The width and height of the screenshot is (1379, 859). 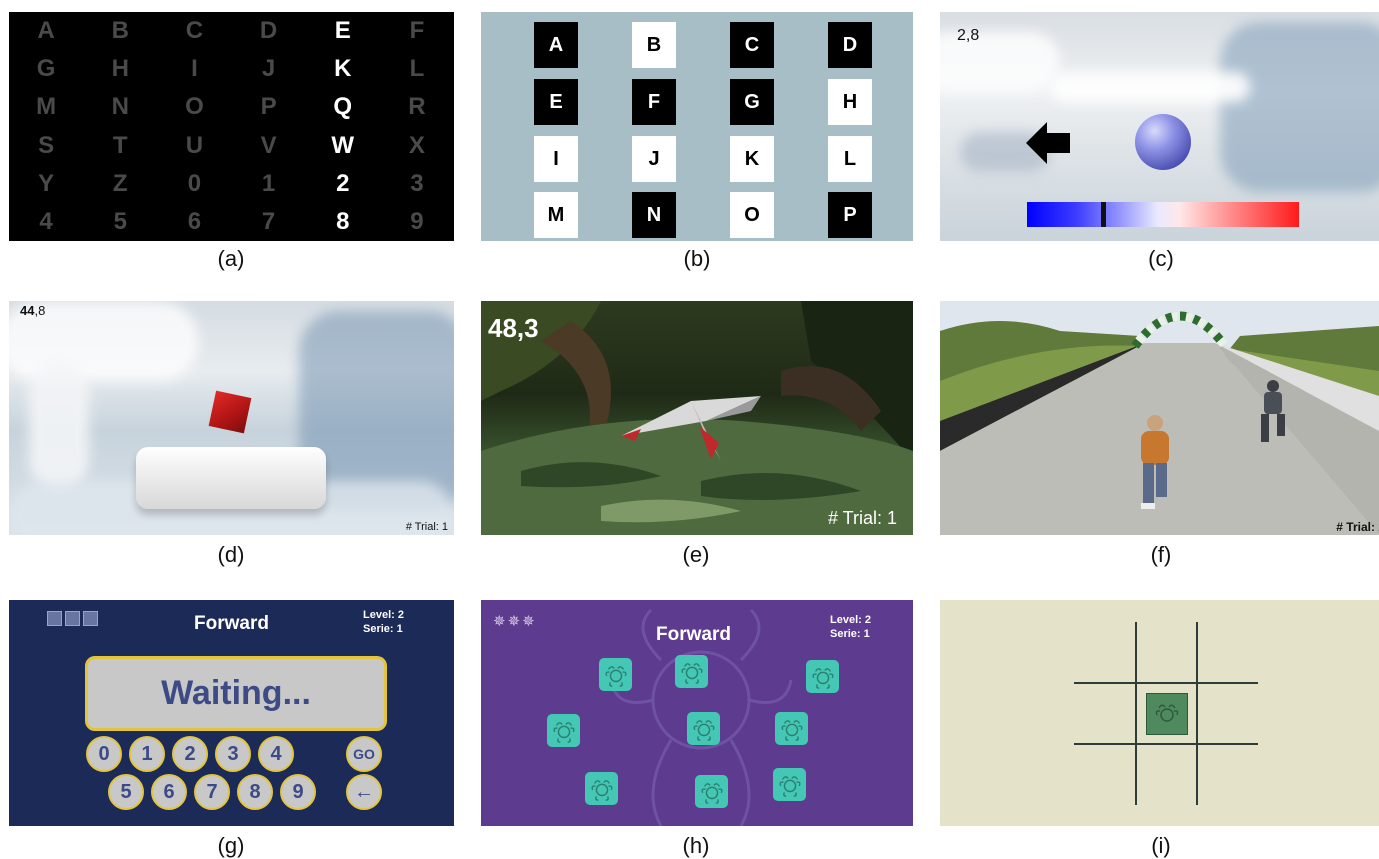 I want to click on go-button: GO, so click(x=364, y=754).